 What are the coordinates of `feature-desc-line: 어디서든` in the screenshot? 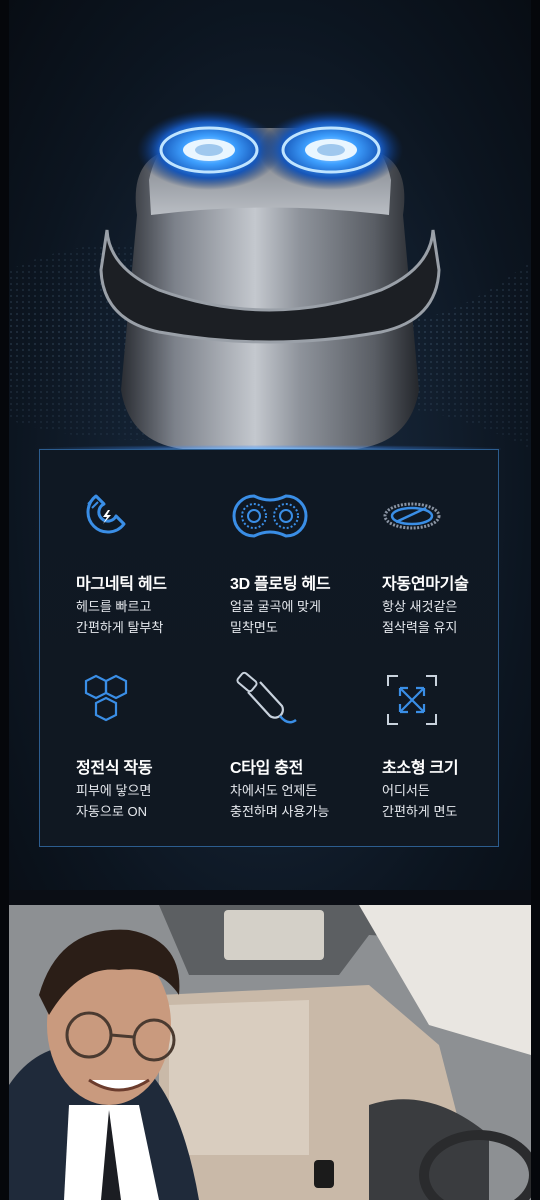 It's located at (406, 790).